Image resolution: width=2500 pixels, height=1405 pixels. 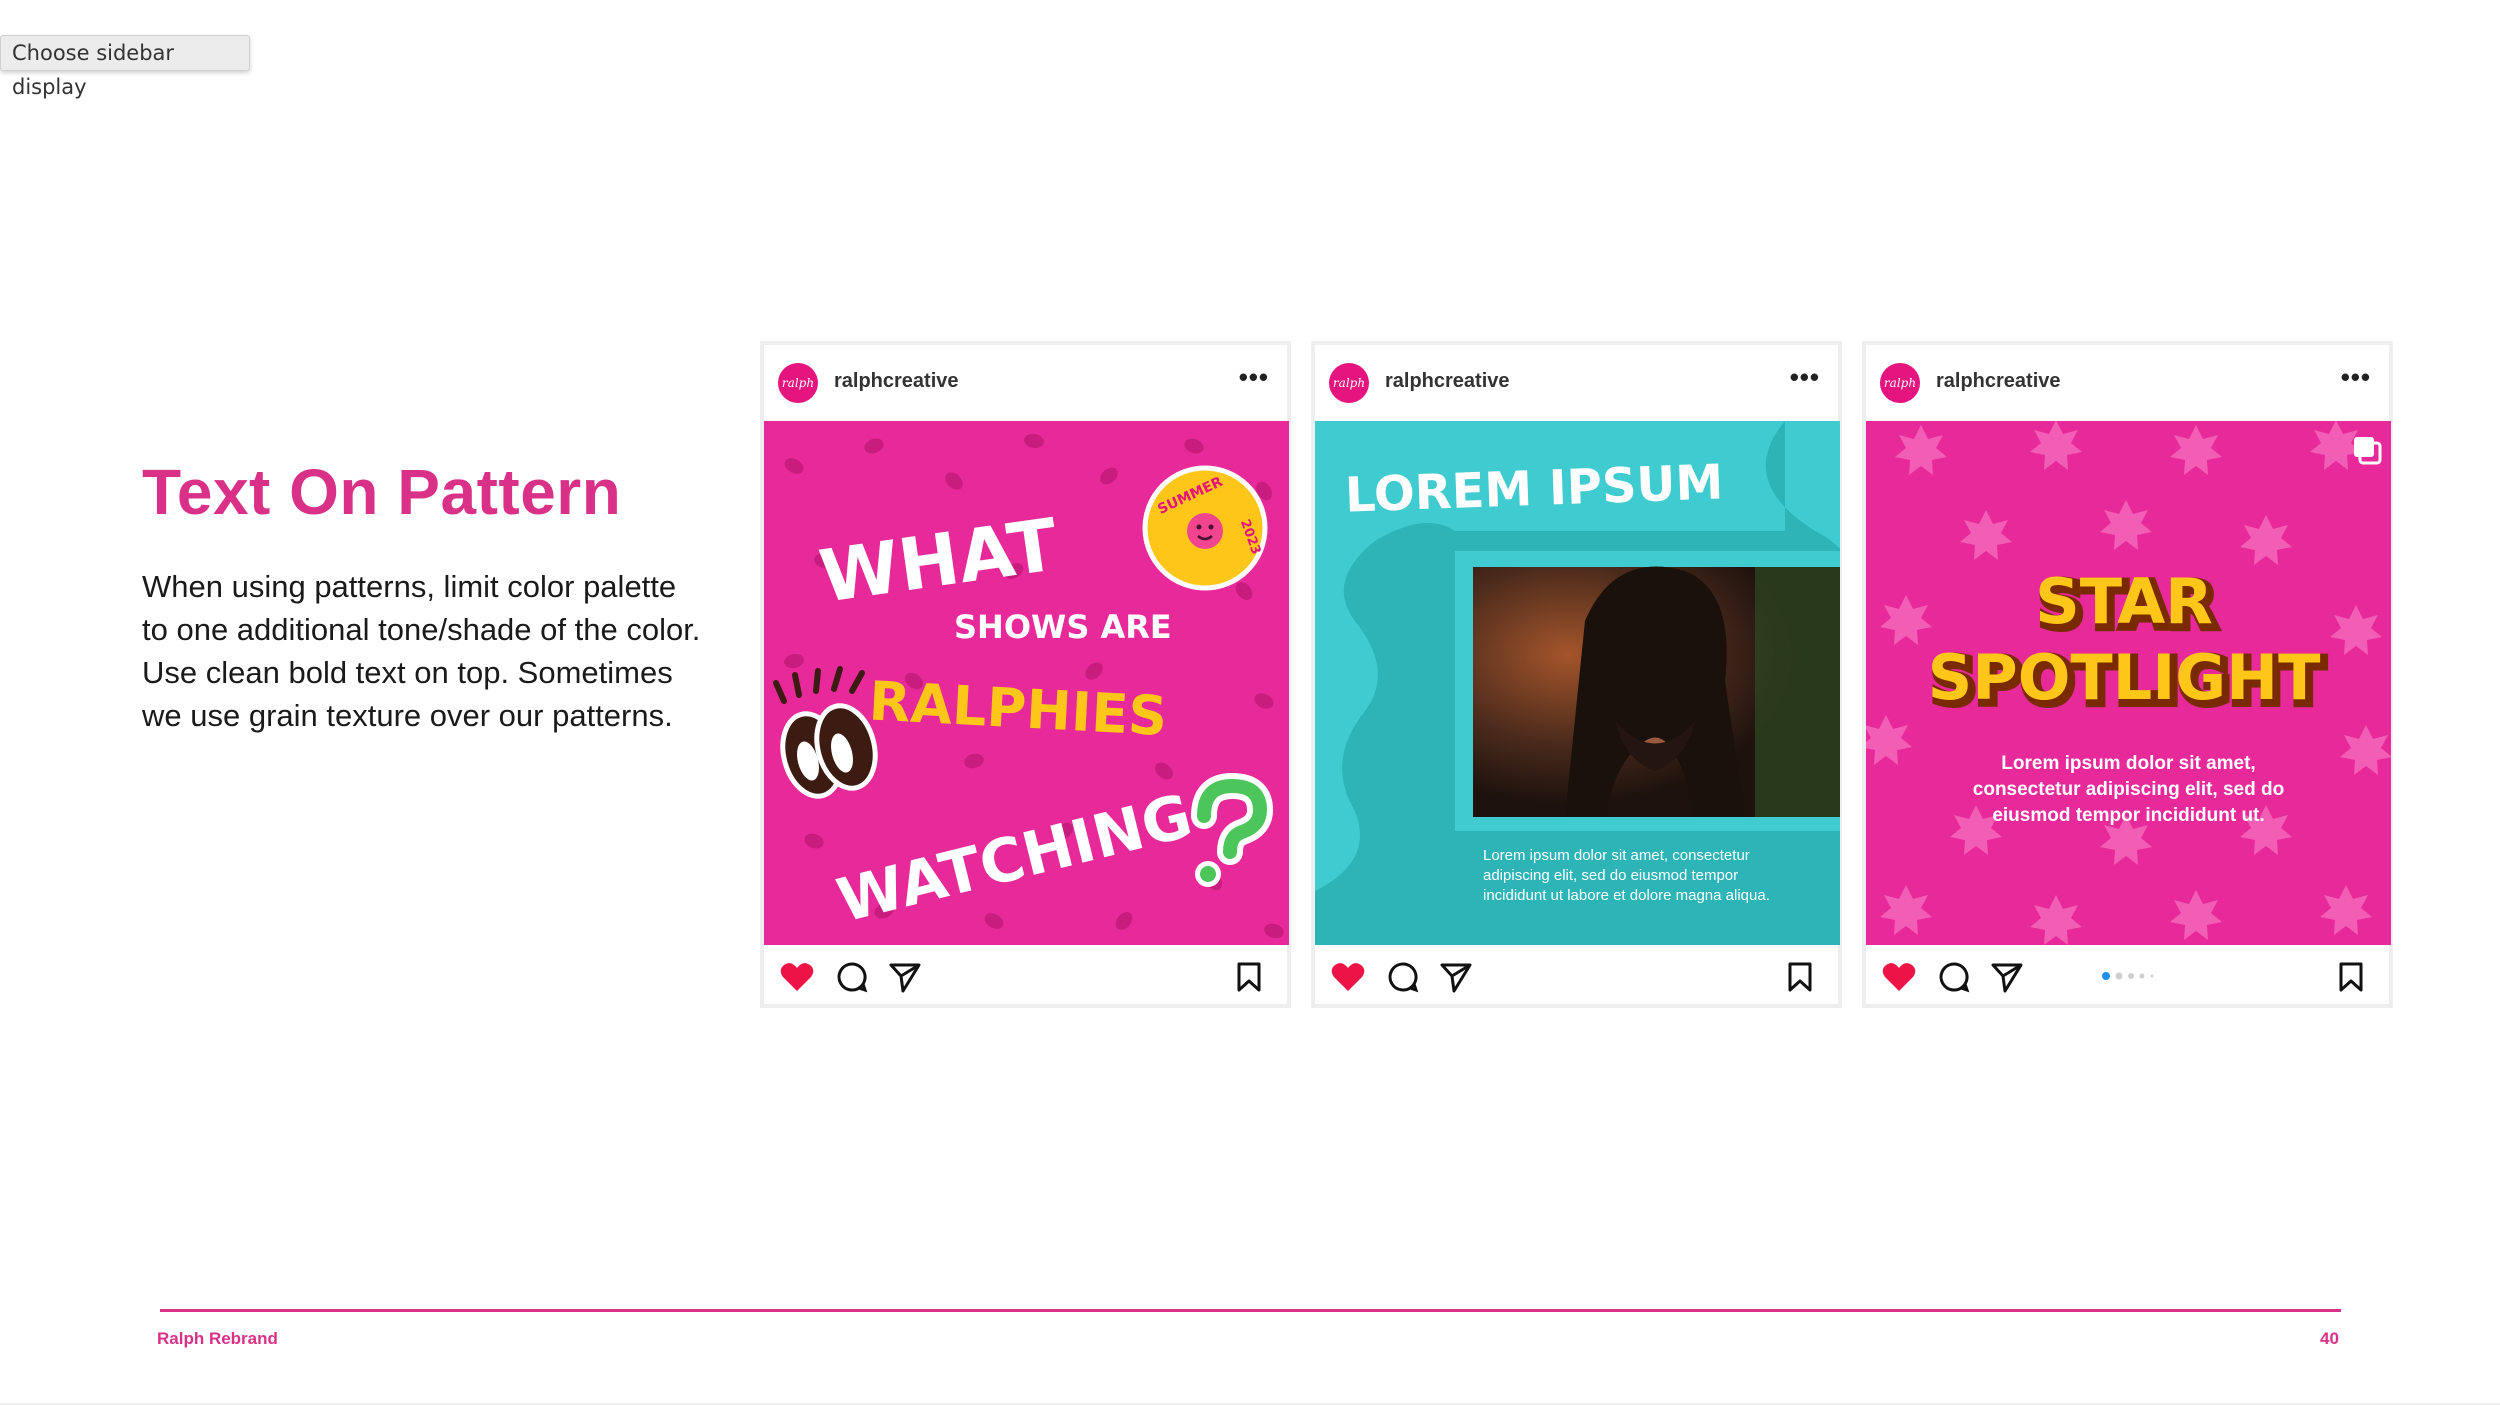 What do you see at coordinates (1611, 875) in the screenshot?
I see `caption-line: adipiscing elit, sed do eiusmod tempor` at bounding box center [1611, 875].